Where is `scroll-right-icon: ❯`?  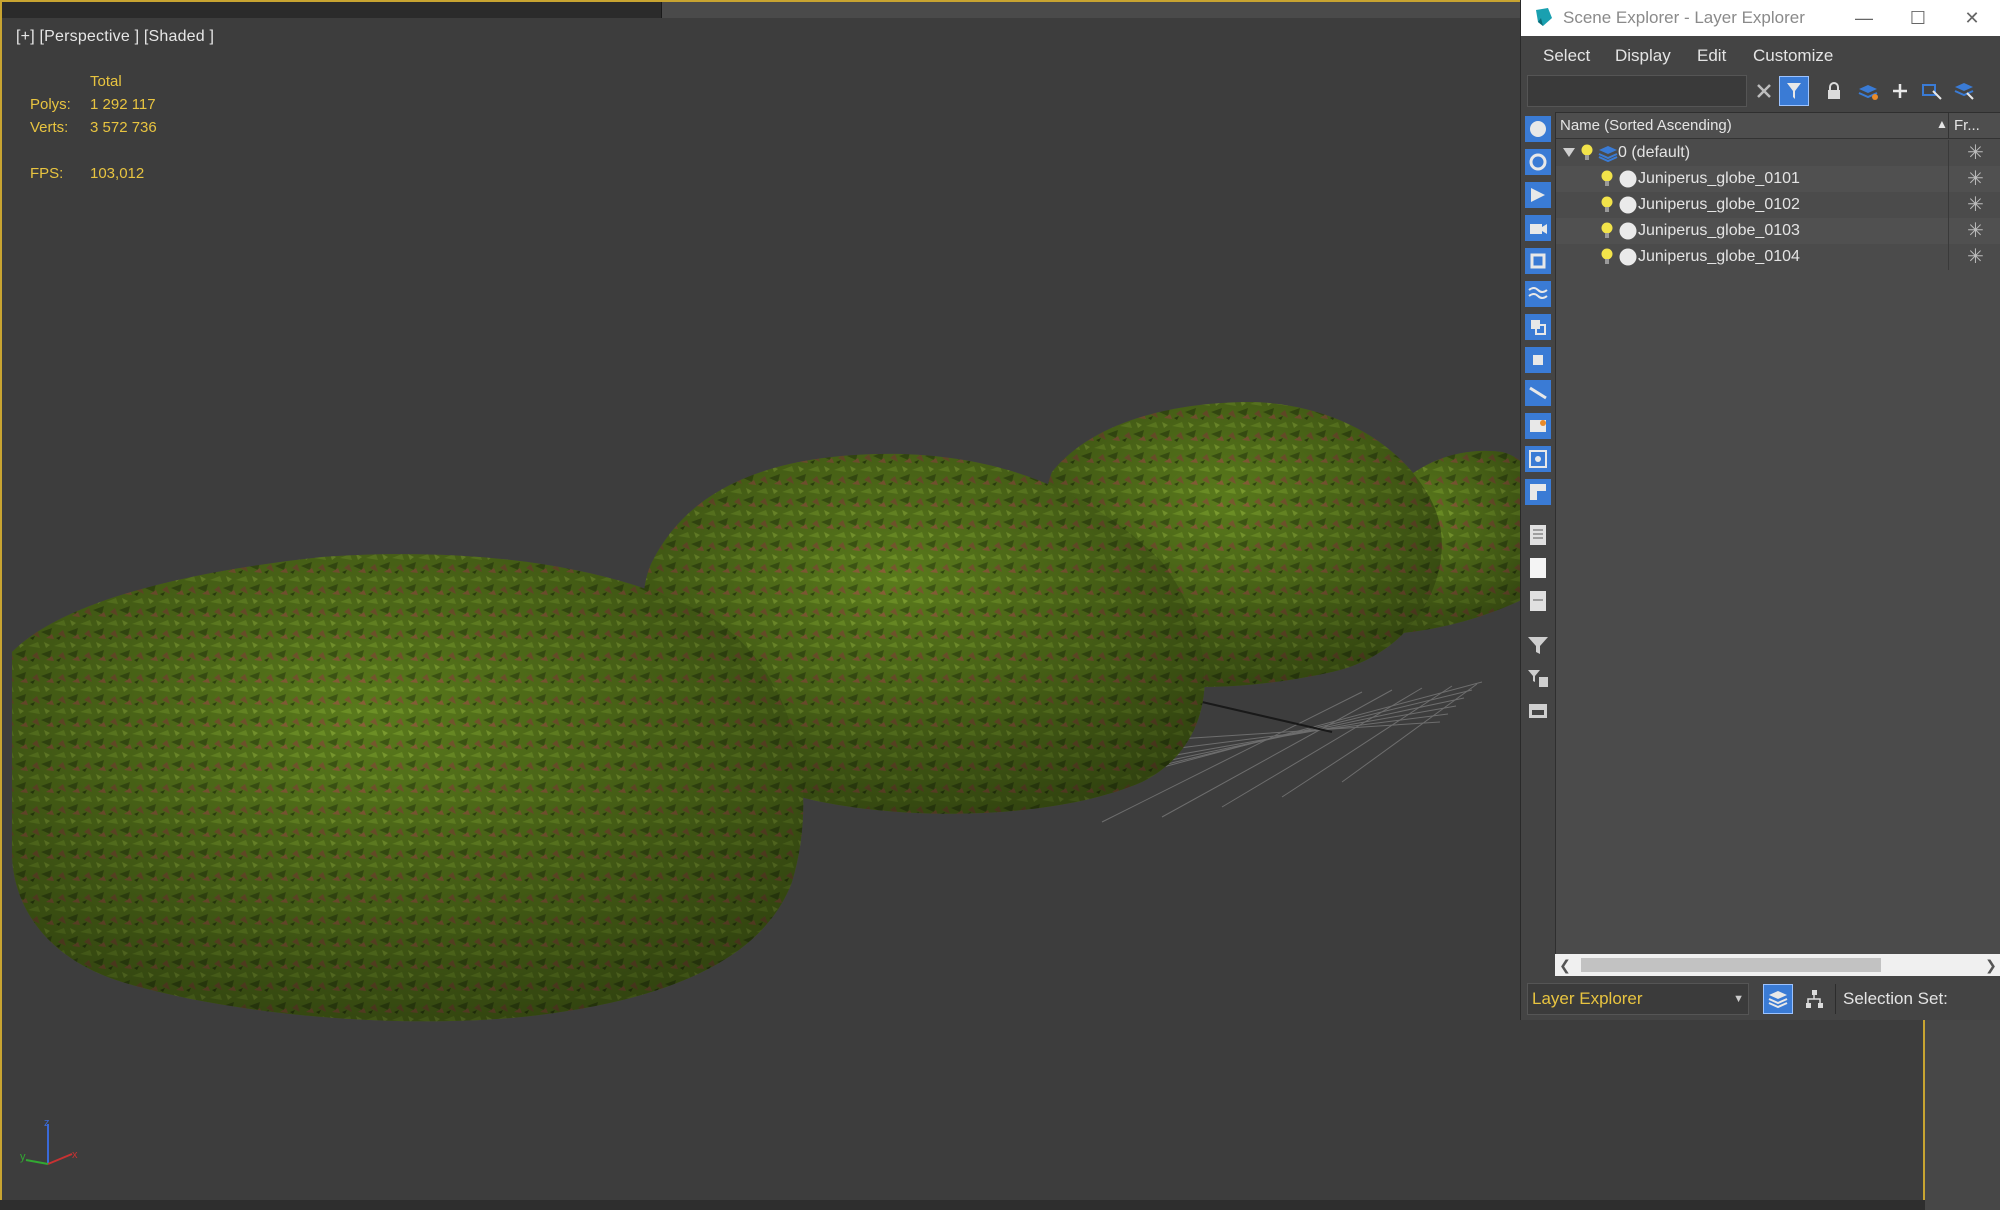 scroll-right-icon: ❯ is located at coordinates (1990, 965).